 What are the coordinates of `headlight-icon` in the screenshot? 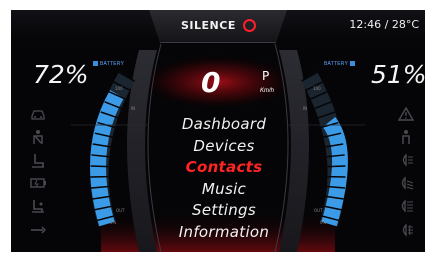 It's located at (407, 160).